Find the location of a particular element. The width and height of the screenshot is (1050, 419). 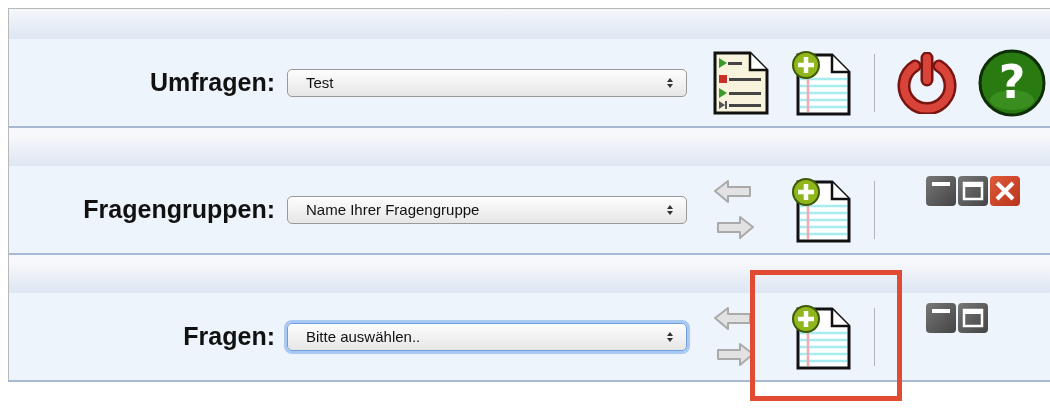

list-document-icon is located at coordinates (741, 82).